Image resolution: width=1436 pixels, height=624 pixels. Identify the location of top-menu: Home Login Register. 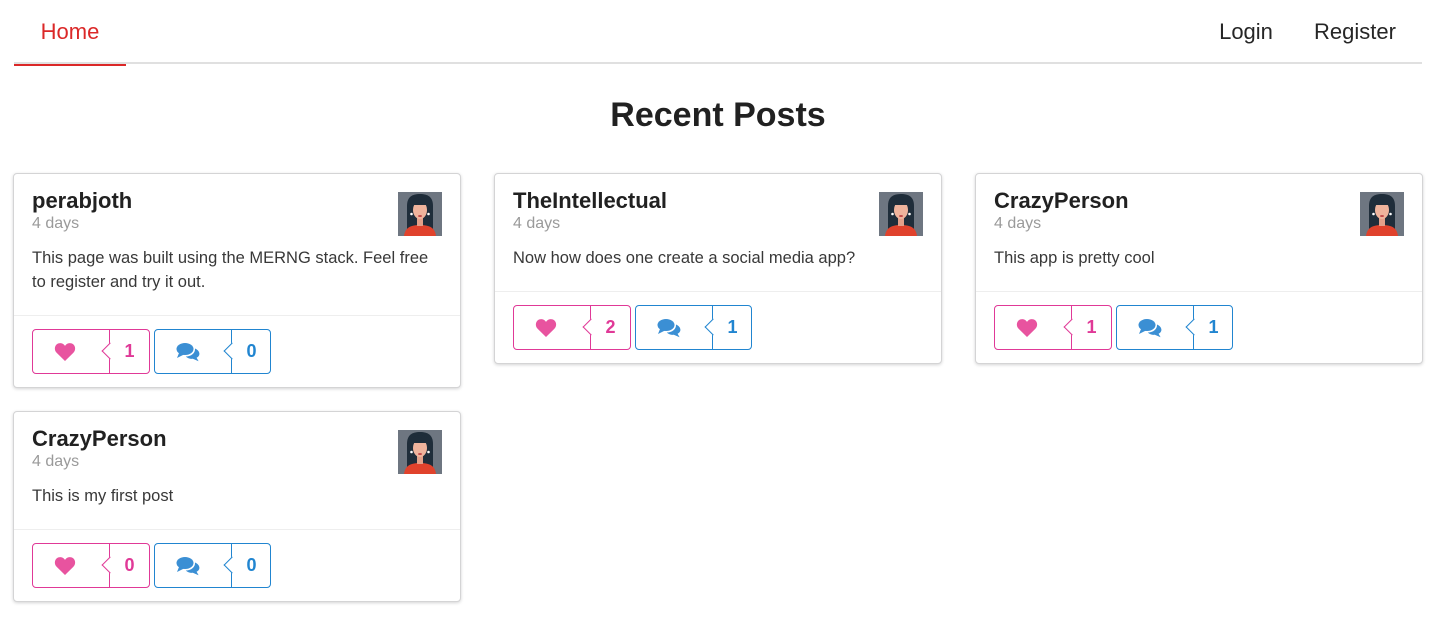
(718, 33).